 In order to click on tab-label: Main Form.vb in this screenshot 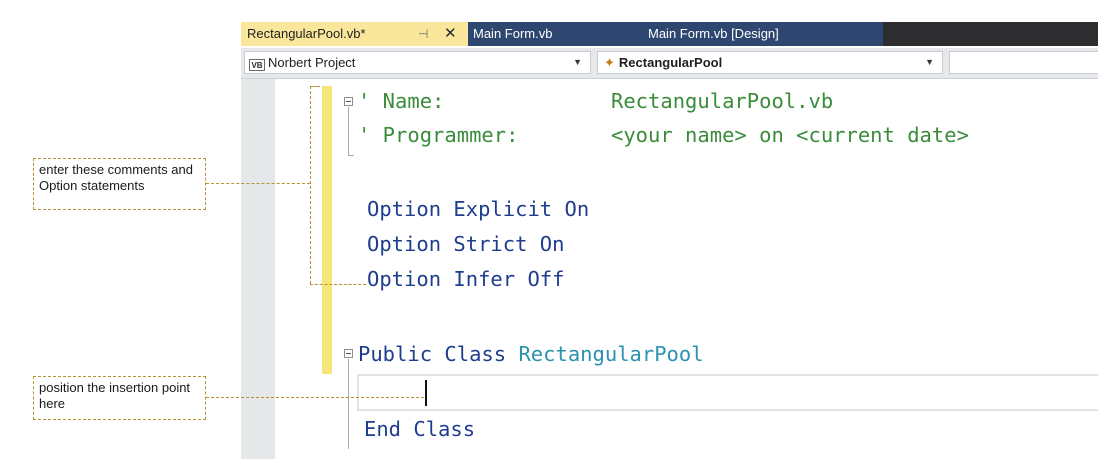, I will do `click(513, 33)`.